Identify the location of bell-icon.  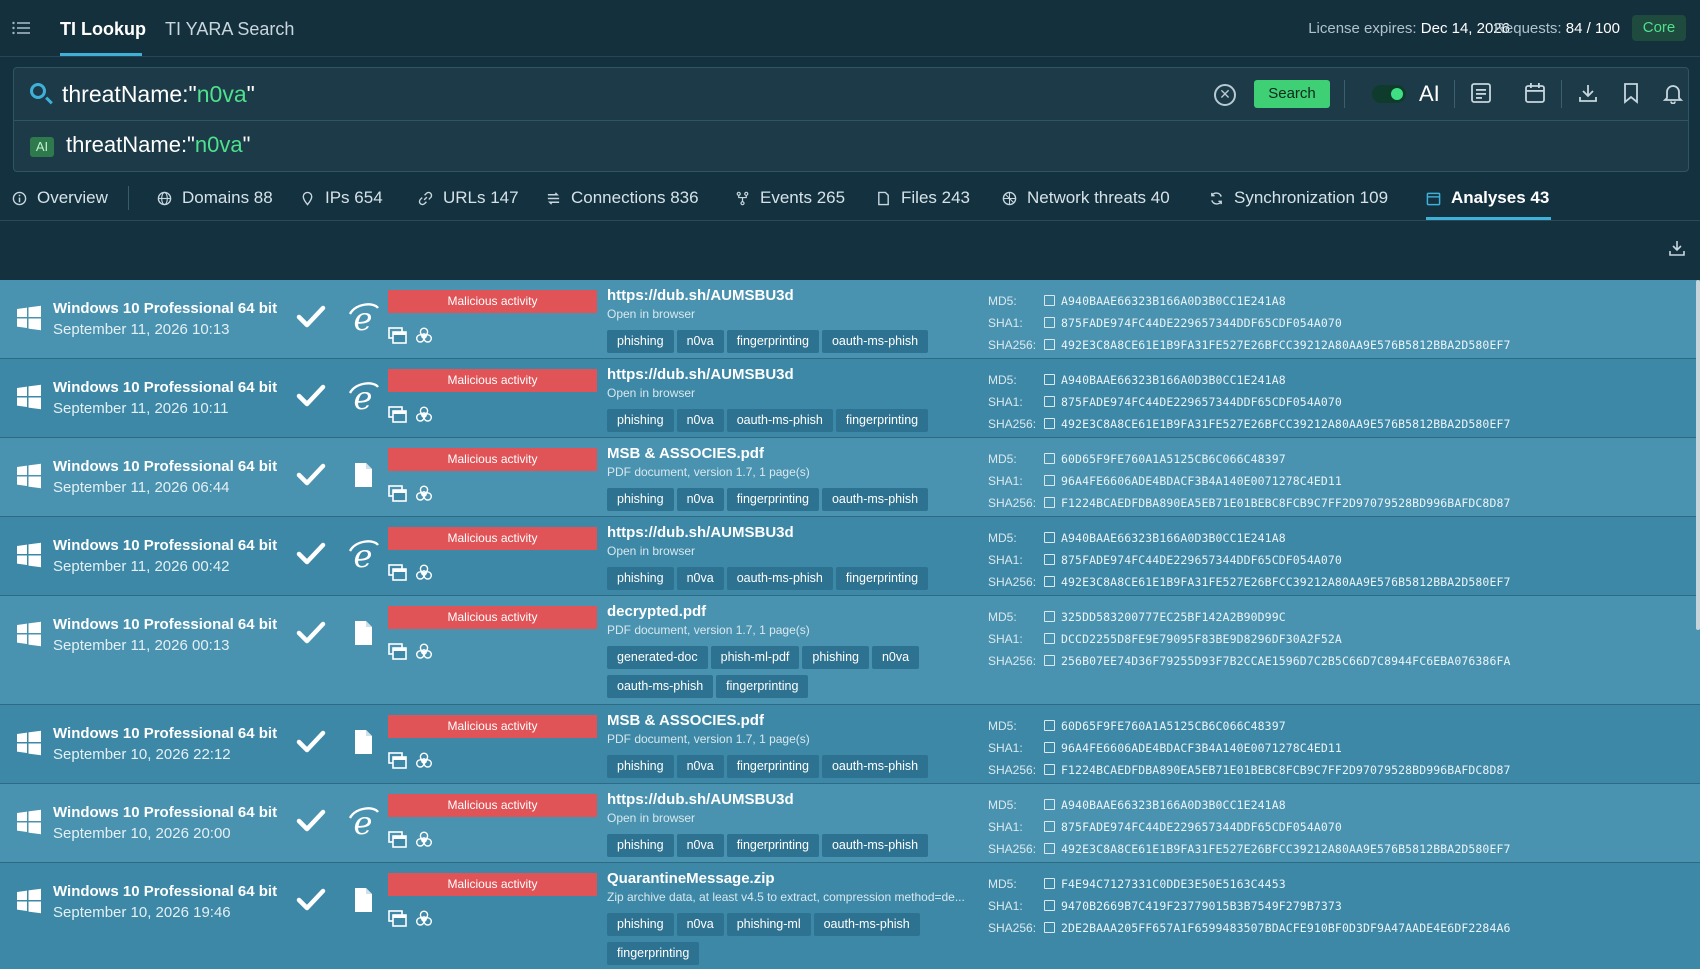
(1673, 93).